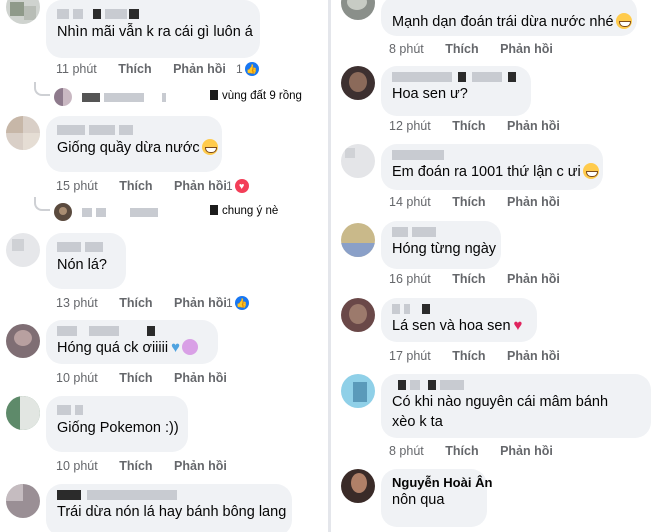 The width and height of the screenshot is (660, 532). I want to click on comment-bubble: Nguyễn Hoài Ân nôn qua, so click(436, 498).